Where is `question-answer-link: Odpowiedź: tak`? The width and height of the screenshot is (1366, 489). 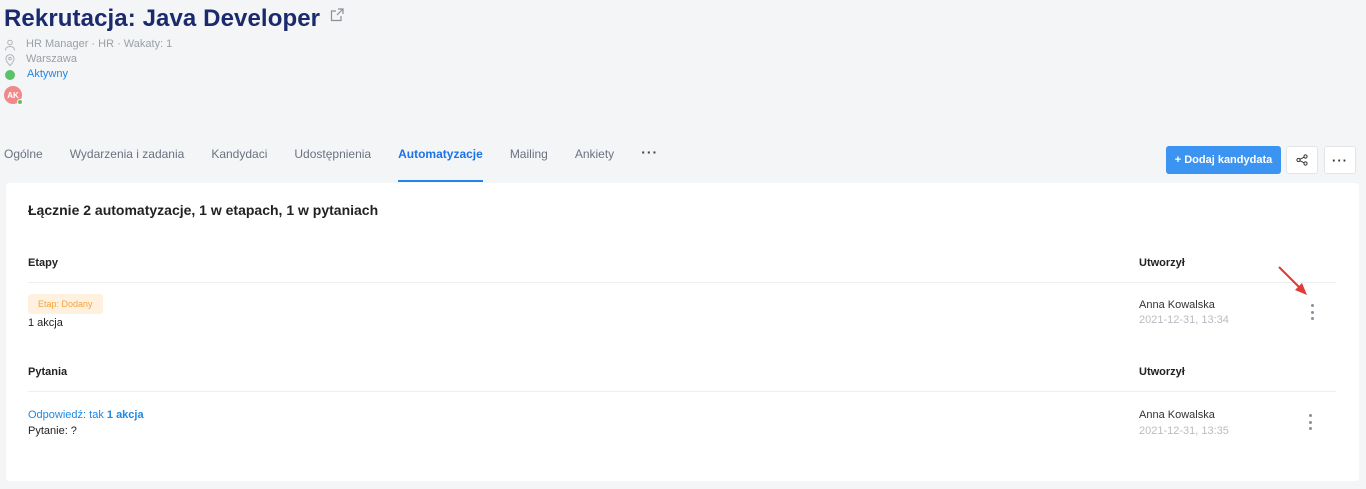
question-answer-link: Odpowiedź: tak is located at coordinates (66, 415).